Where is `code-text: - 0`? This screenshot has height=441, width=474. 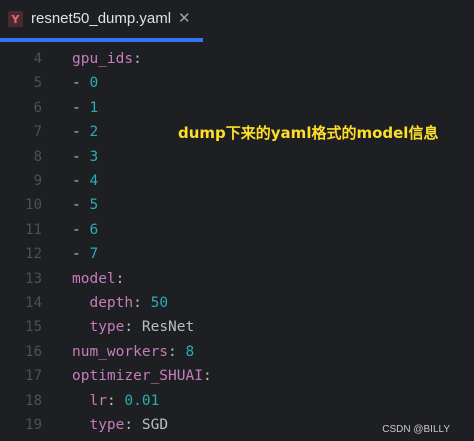 code-text: - 0 is located at coordinates (85, 83).